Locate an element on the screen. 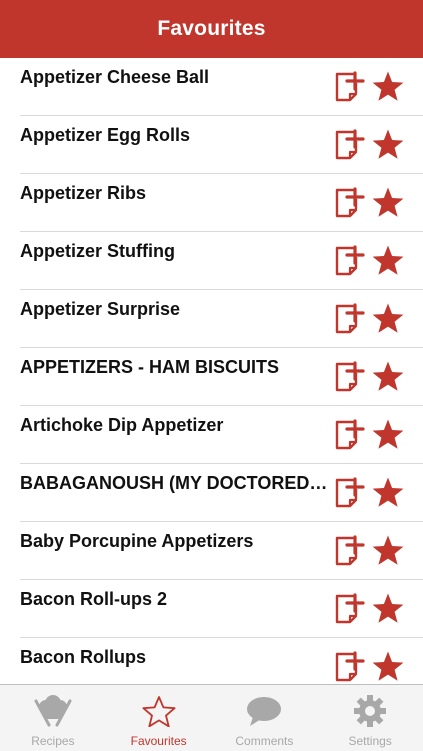 Image resolution: width=423 pixels, height=751 pixels. tab-settings: Settings is located at coordinates (370, 718).